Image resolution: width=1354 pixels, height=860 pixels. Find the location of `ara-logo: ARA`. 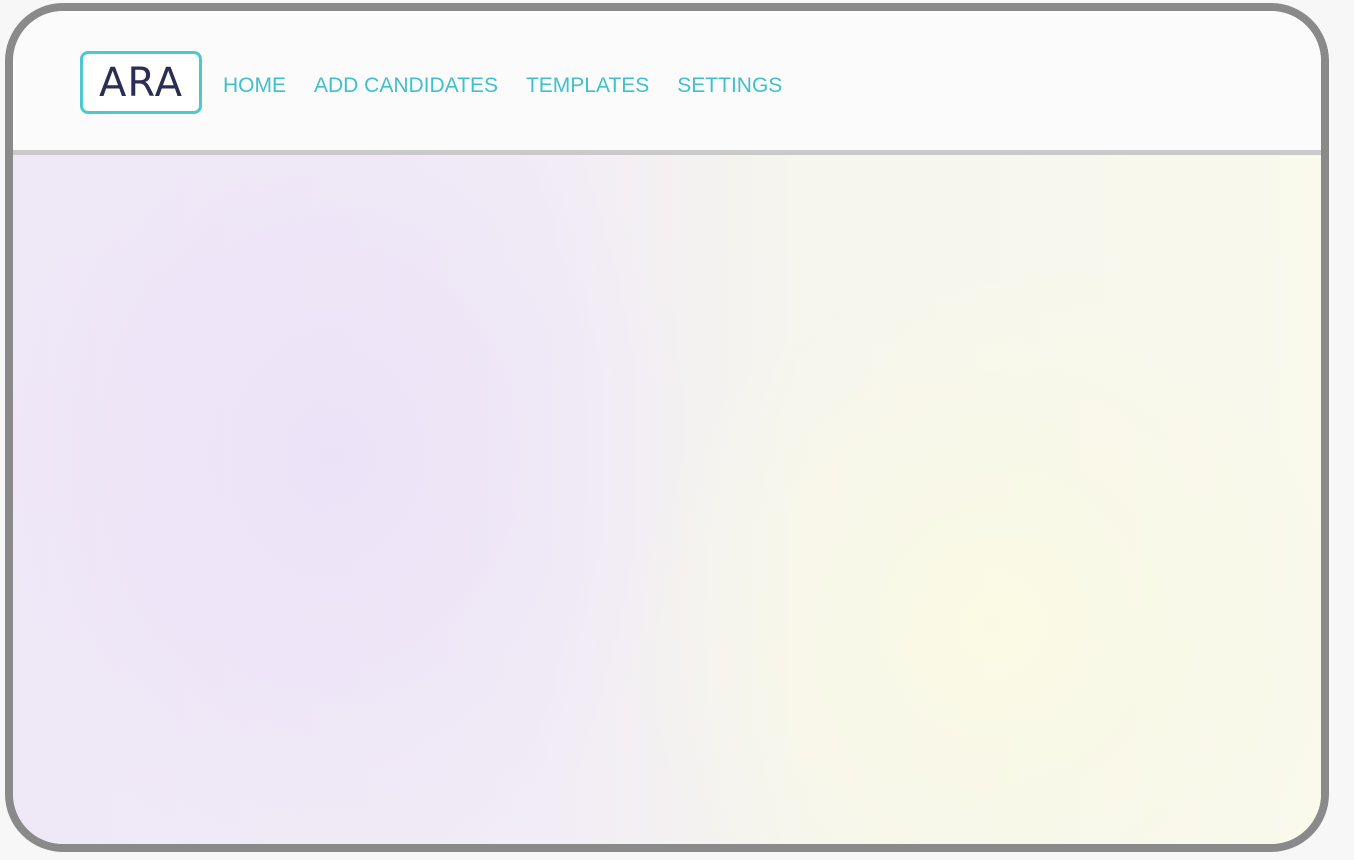

ara-logo: ARA is located at coordinates (141, 82).